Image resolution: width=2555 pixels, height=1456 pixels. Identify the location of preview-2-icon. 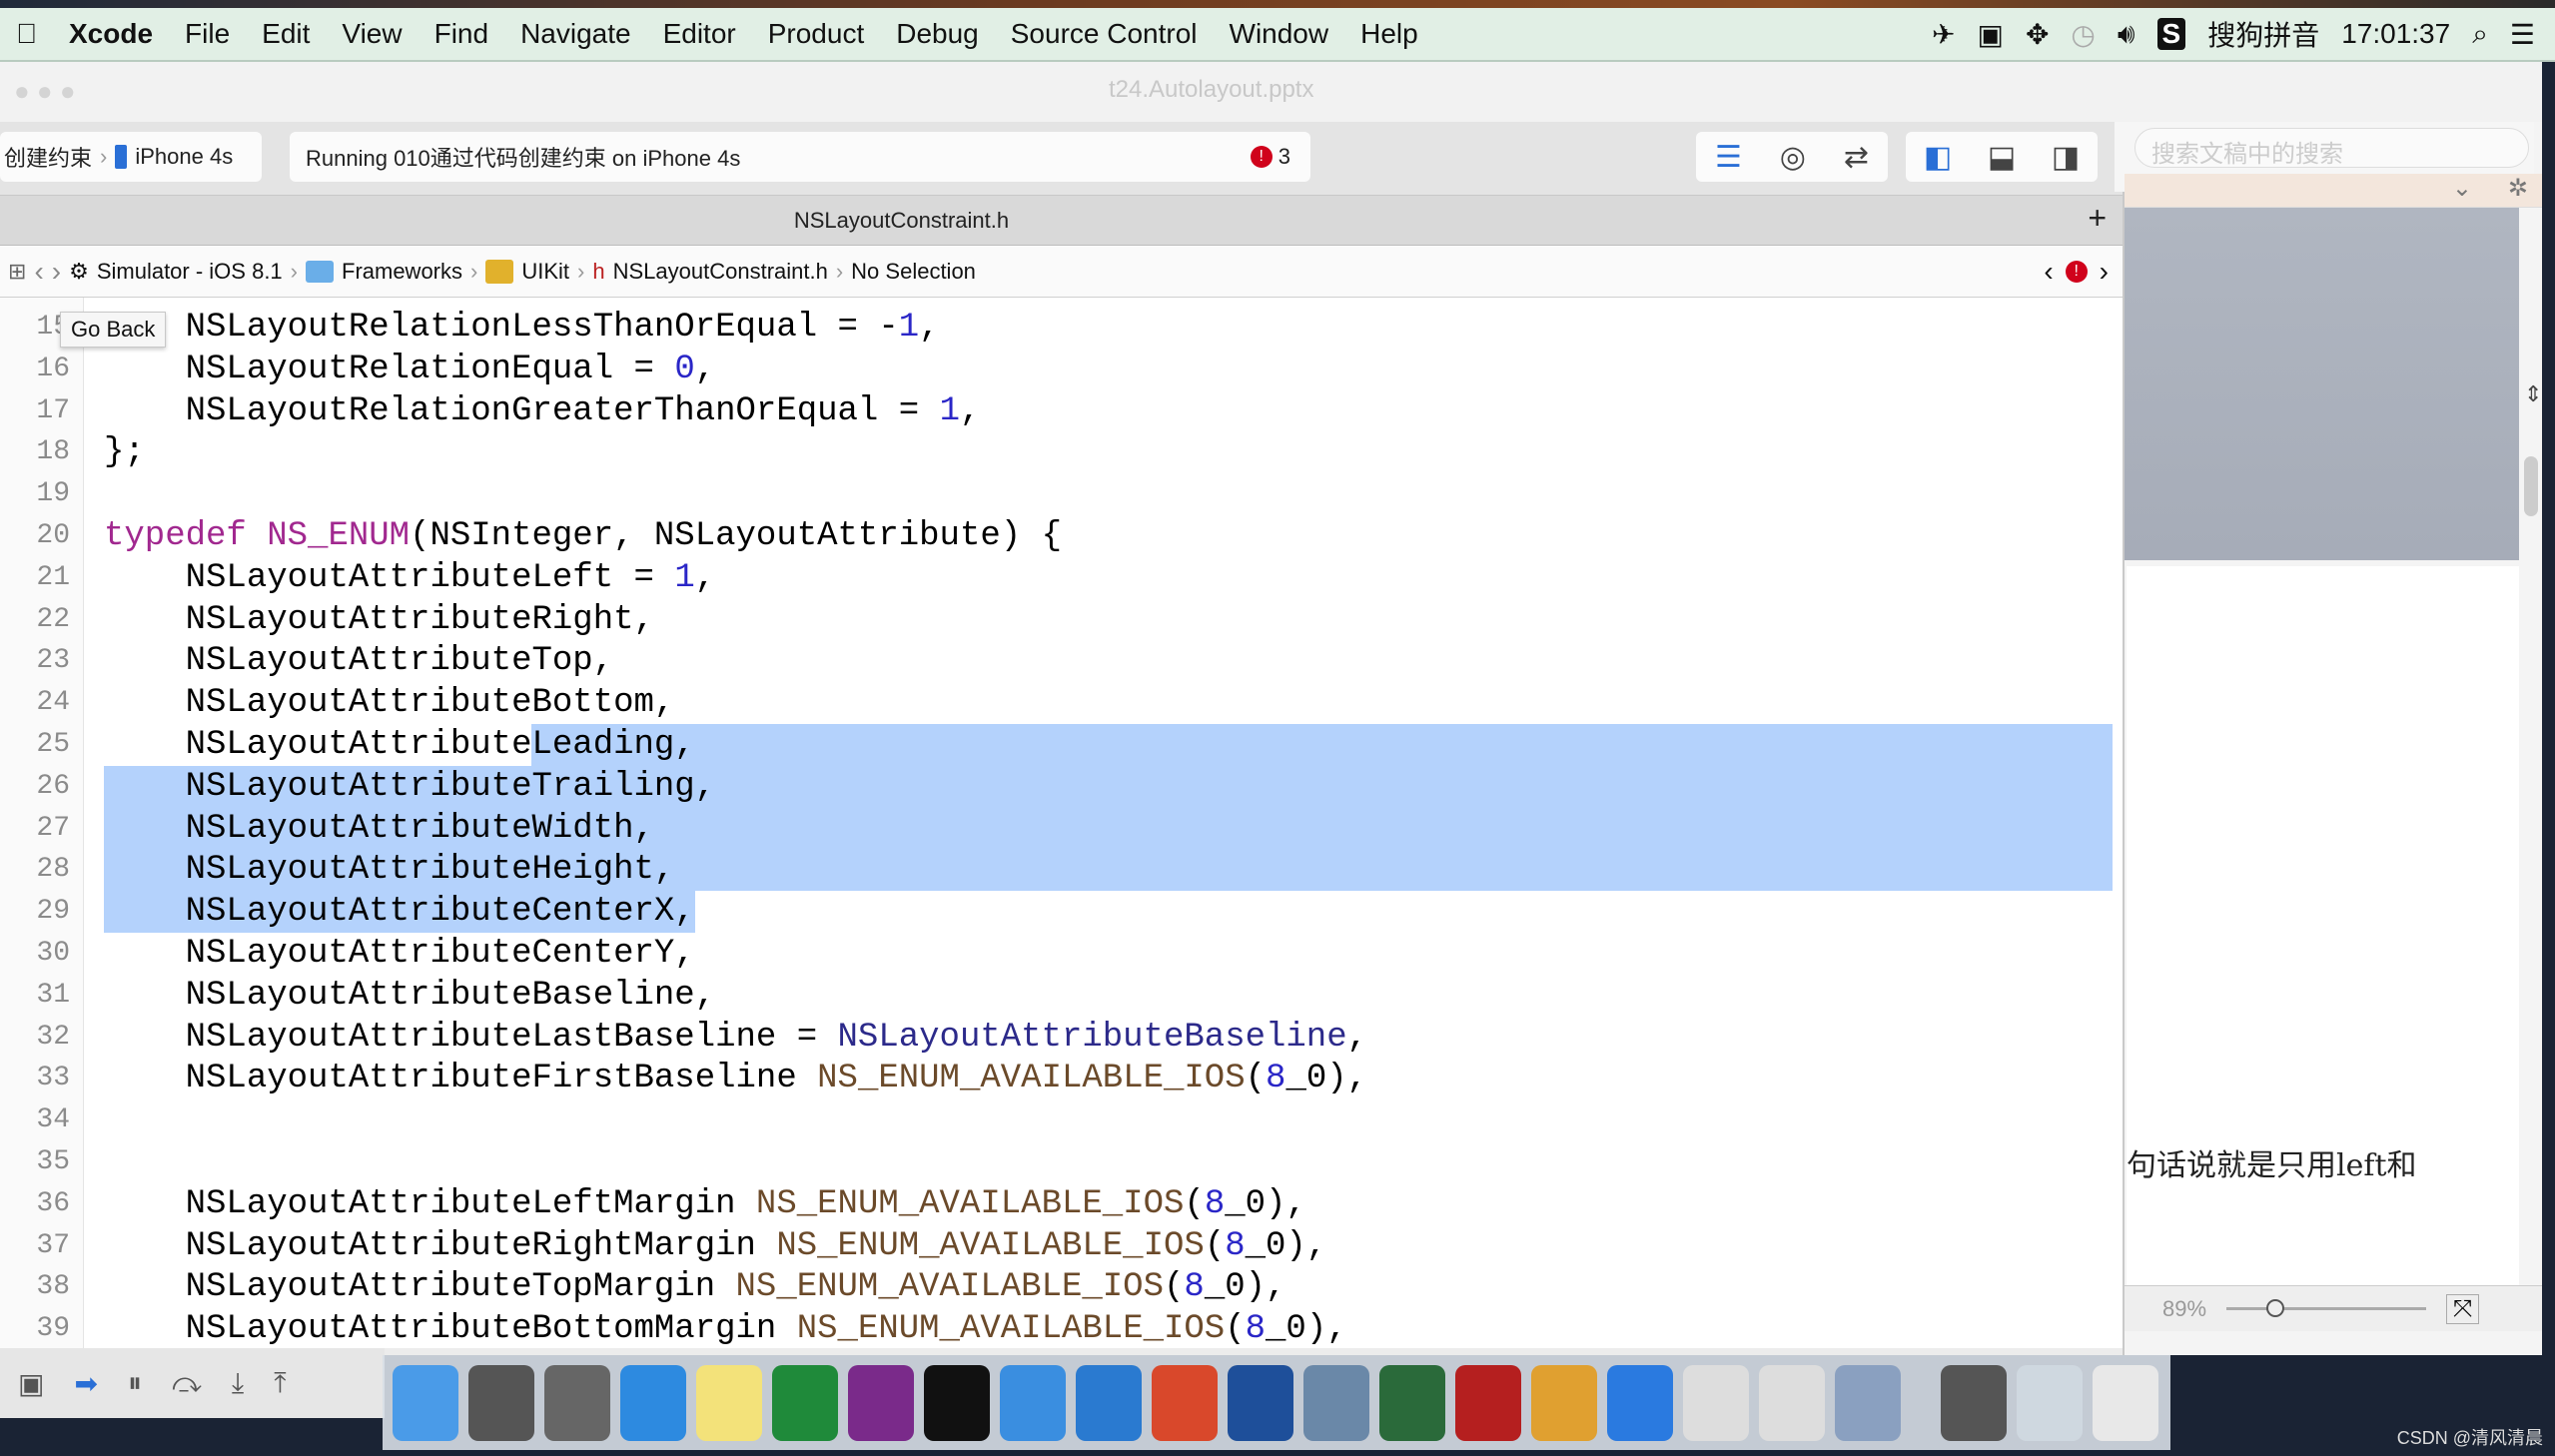
(2050, 1402).